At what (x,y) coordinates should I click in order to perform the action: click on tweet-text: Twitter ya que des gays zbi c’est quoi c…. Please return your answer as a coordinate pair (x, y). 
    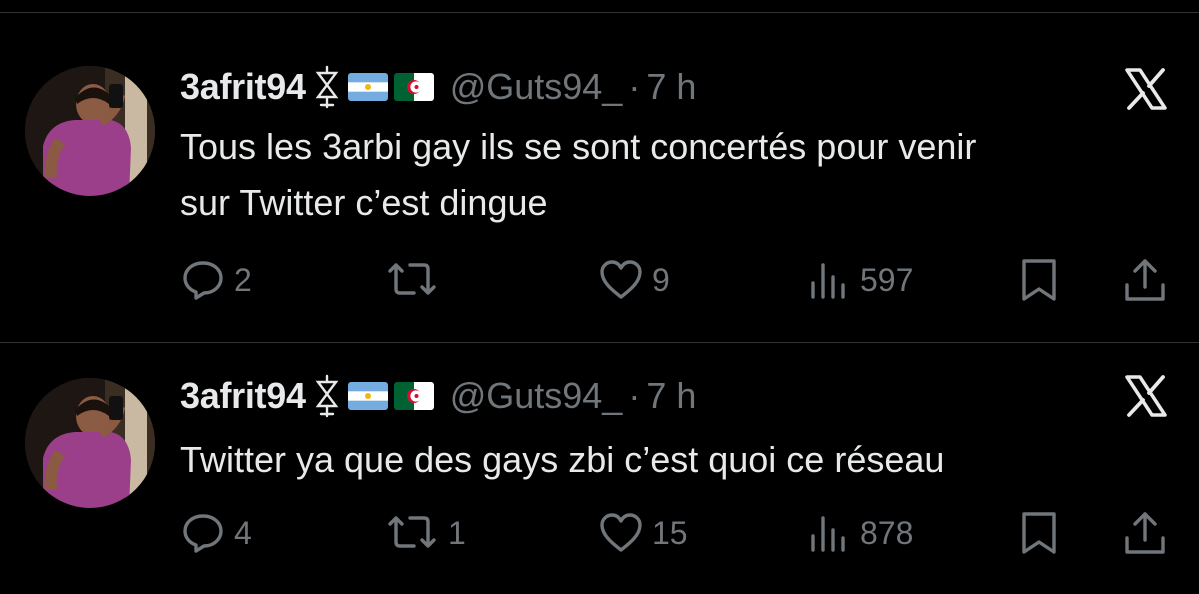
    Looking at the image, I should click on (680, 460).